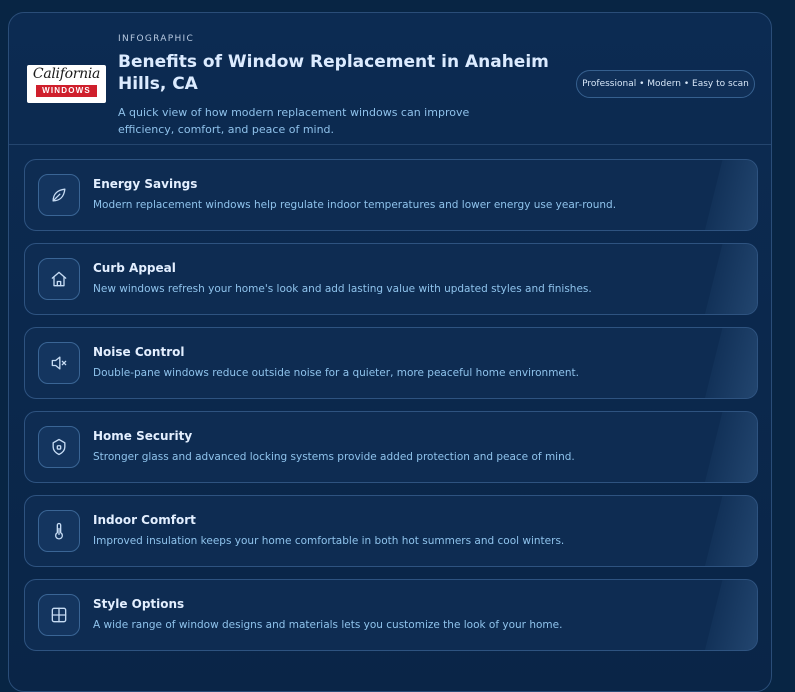 This screenshot has width=795, height=692. Describe the element at coordinates (59, 195) in the screenshot. I see `leaf-icon` at that location.